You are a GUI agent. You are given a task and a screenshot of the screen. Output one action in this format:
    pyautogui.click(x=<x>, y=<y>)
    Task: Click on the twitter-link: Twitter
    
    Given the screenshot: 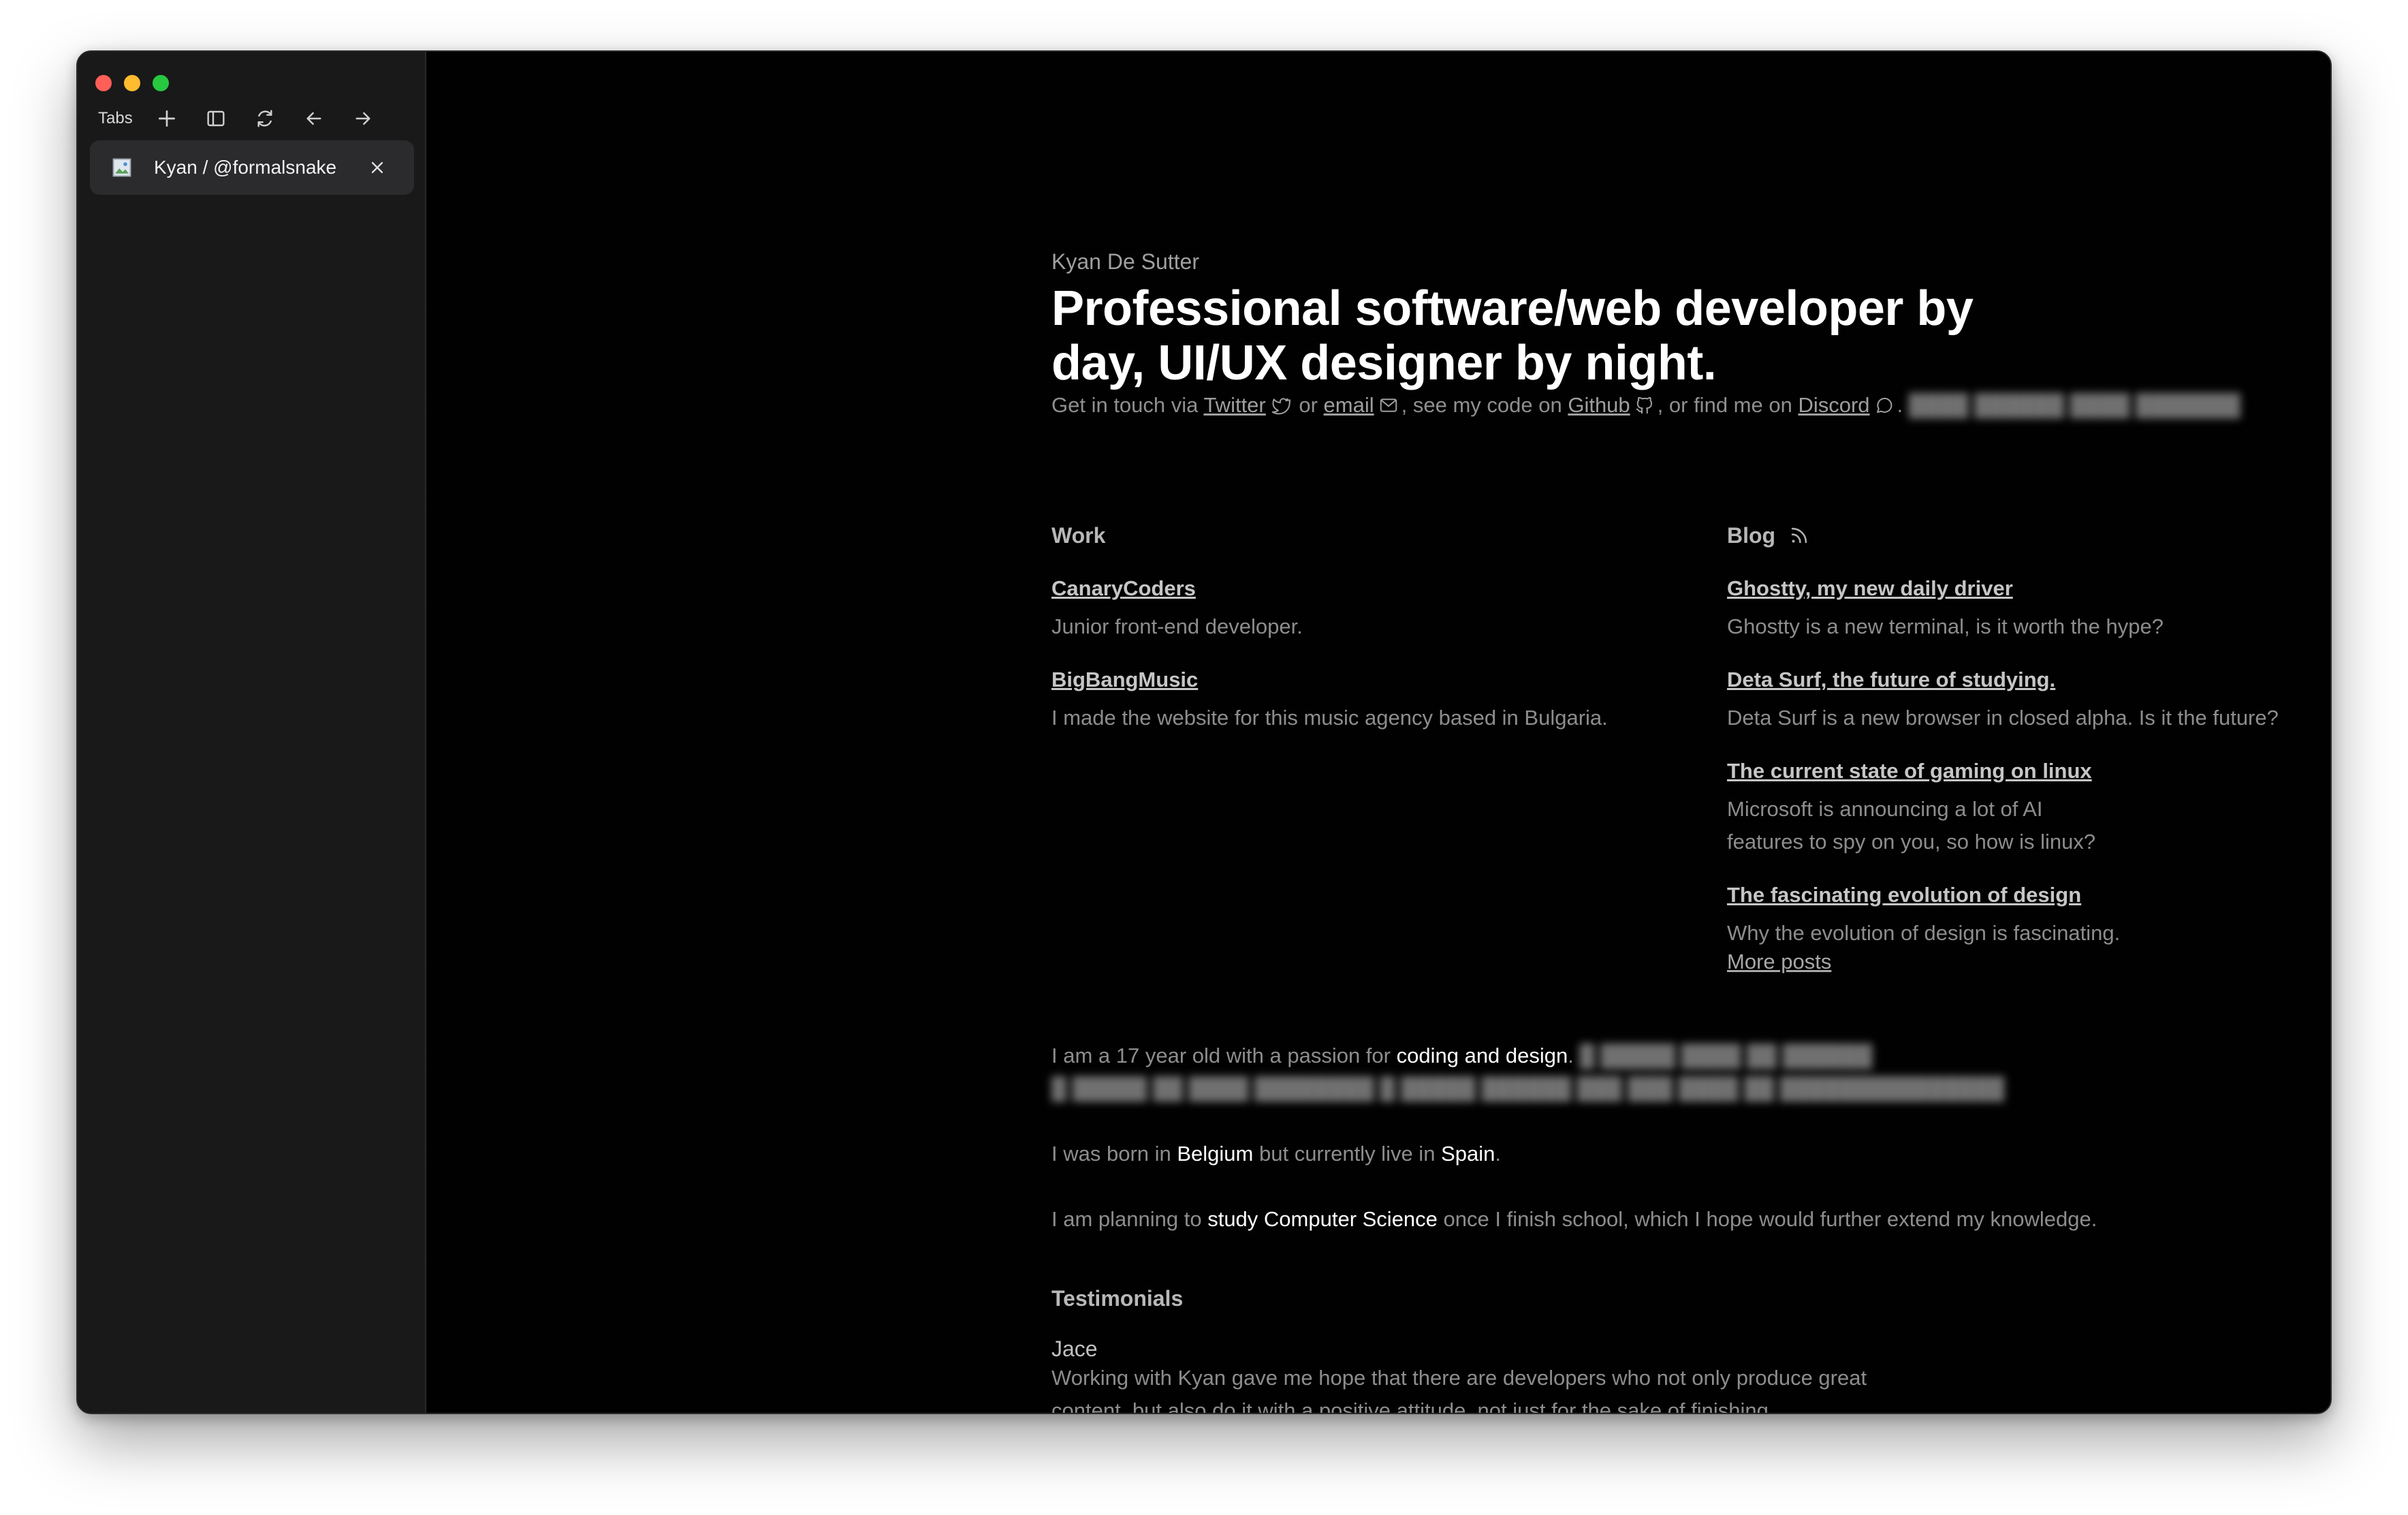 What is the action you would take?
    pyautogui.click(x=1234, y=405)
    